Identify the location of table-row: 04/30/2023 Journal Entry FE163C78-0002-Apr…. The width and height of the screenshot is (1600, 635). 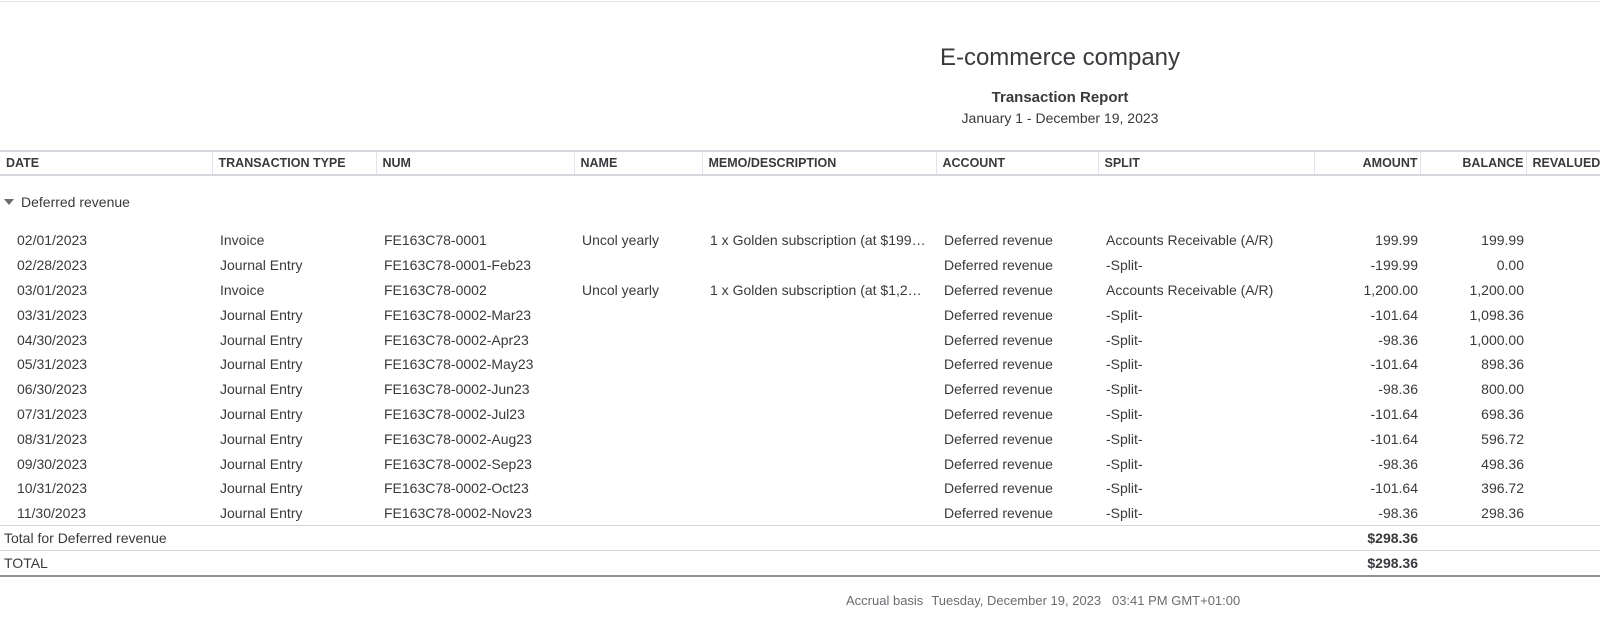
(800, 339).